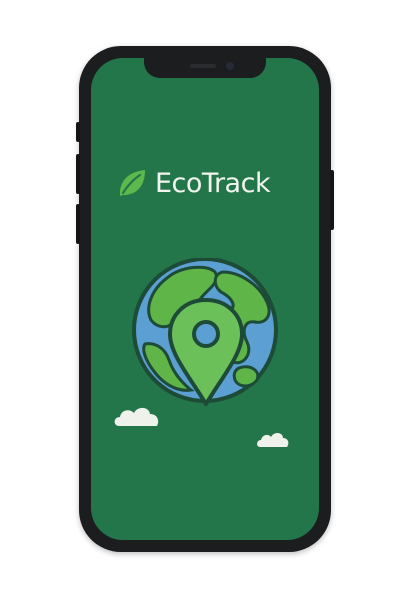 The height and width of the screenshot is (612, 408). What do you see at coordinates (78, 224) in the screenshot?
I see `phone-volume-down-button` at bounding box center [78, 224].